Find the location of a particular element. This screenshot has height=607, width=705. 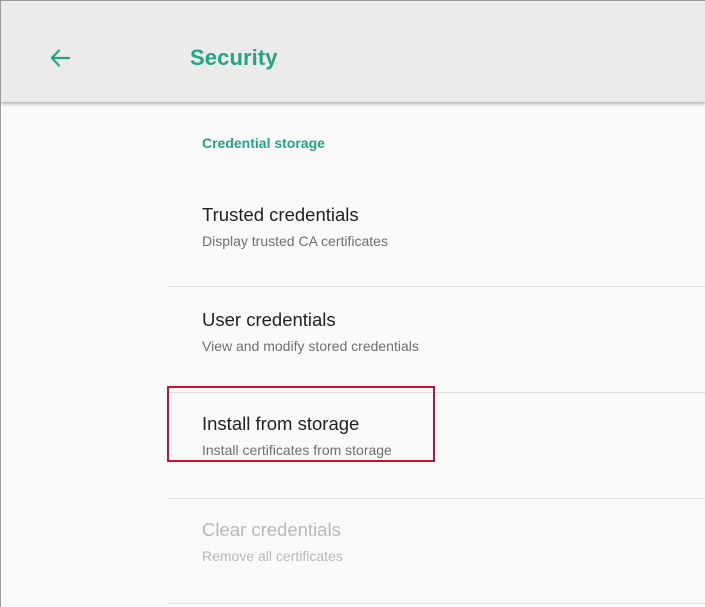

pref-summary: View and modify stored credentials is located at coordinates (310, 346).